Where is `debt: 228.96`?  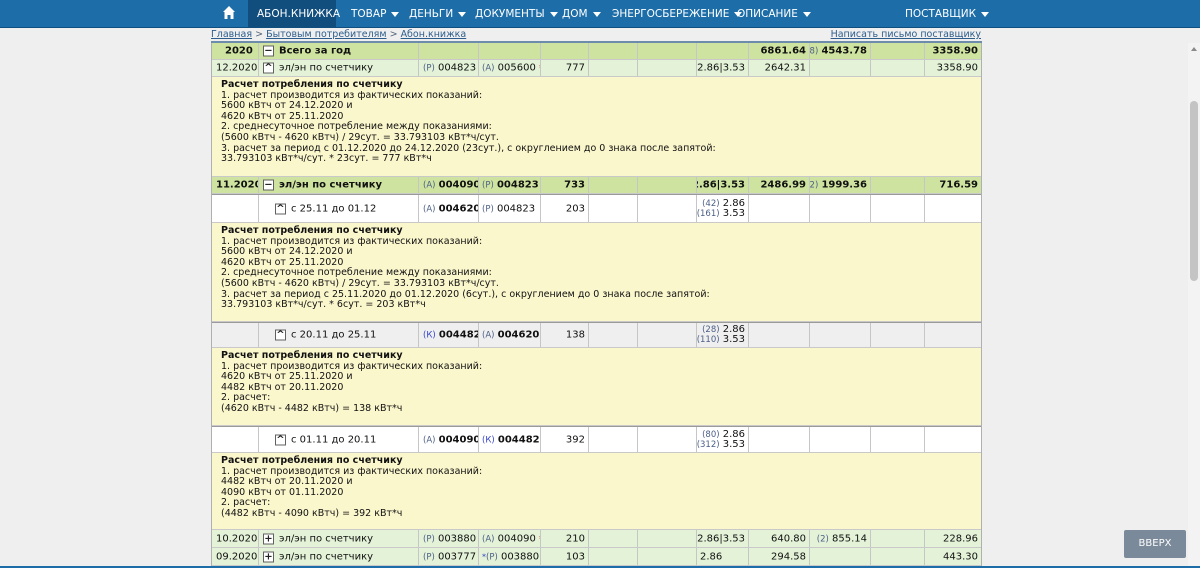
debt: 228.96 is located at coordinates (960, 538).